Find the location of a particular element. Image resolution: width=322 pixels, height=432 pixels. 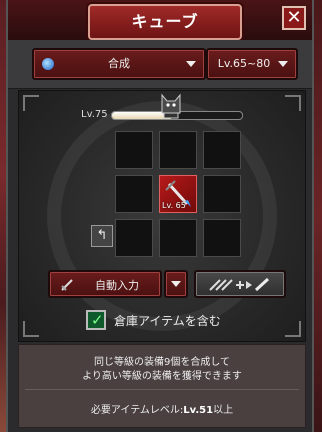

title-bar: キューブ ✕ is located at coordinates (160, 20).